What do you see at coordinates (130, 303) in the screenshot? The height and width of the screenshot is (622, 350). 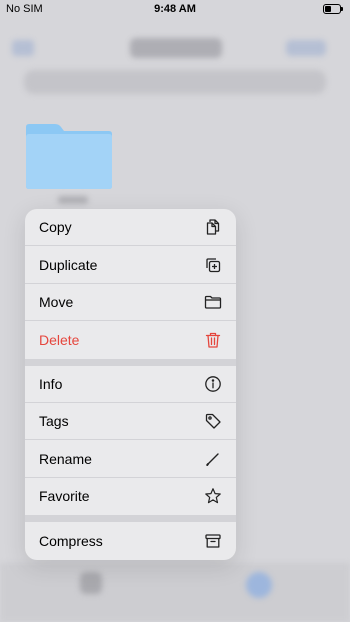 I see `menu-item-move: Move` at bounding box center [130, 303].